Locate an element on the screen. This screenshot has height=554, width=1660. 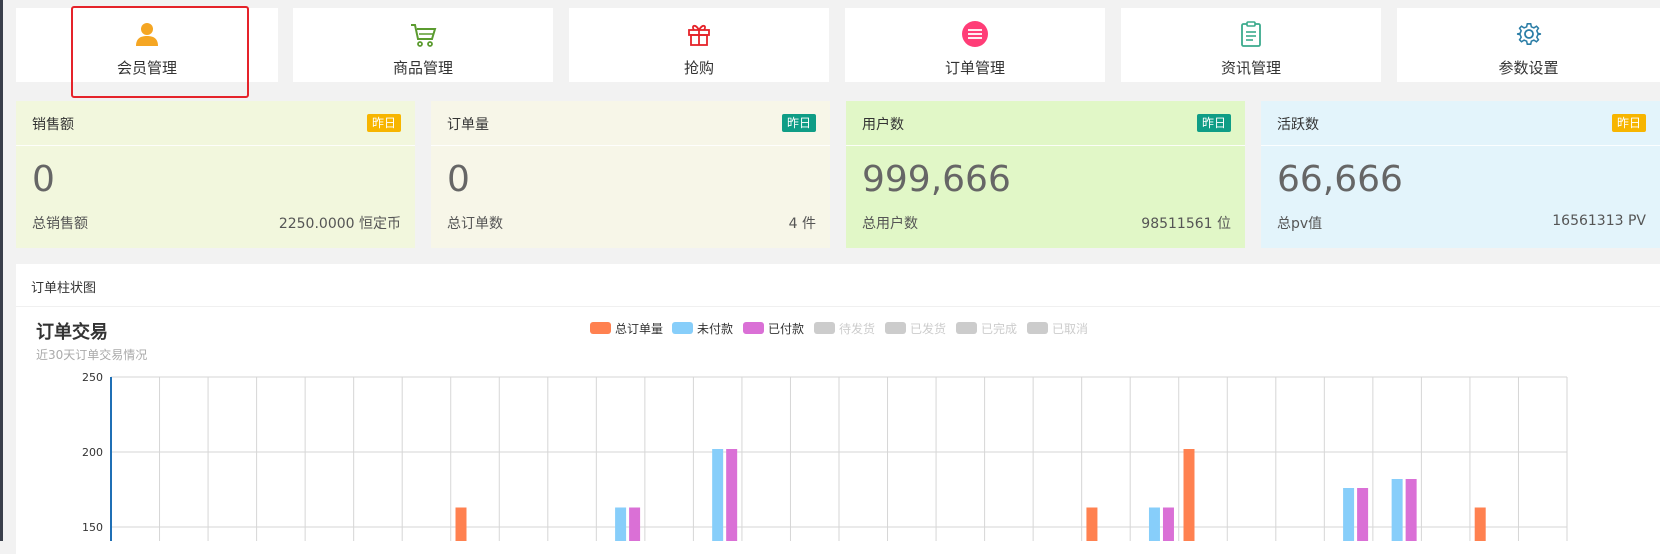
y-tick-label: 150 is located at coordinates (92, 527).